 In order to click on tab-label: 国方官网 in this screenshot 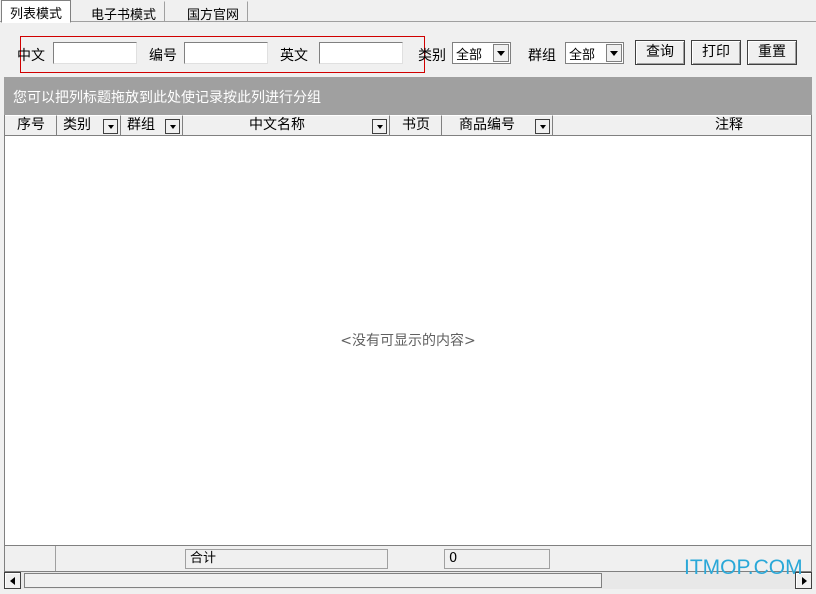, I will do `click(213, 15)`.